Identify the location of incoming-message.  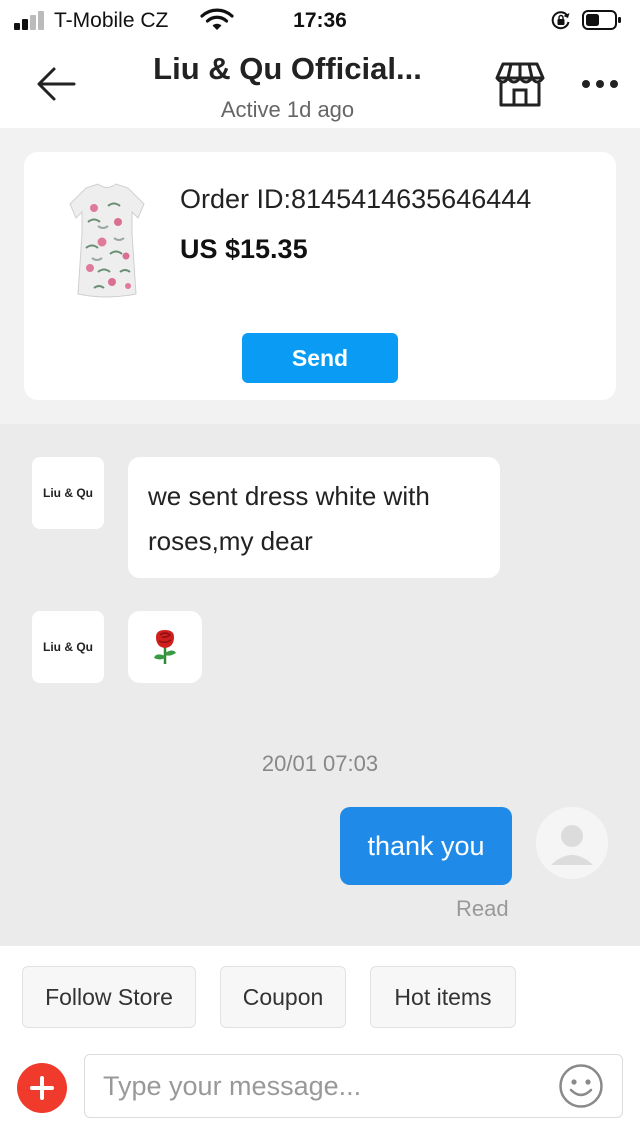
(165, 647).